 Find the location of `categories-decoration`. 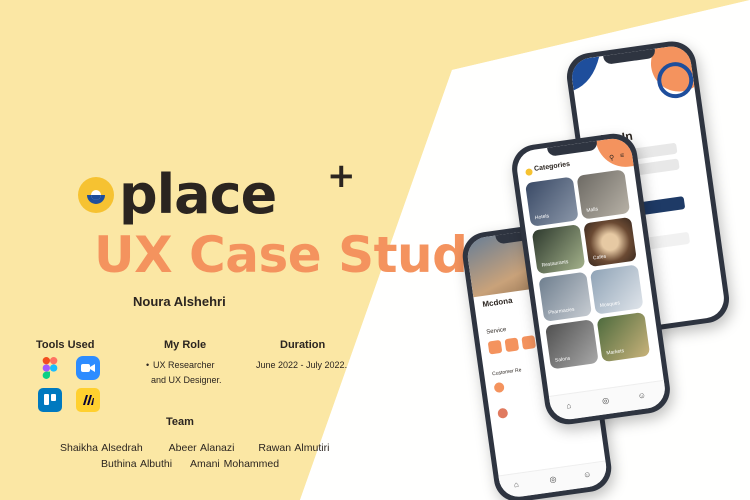

categories-decoration is located at coordinates (614, 153).